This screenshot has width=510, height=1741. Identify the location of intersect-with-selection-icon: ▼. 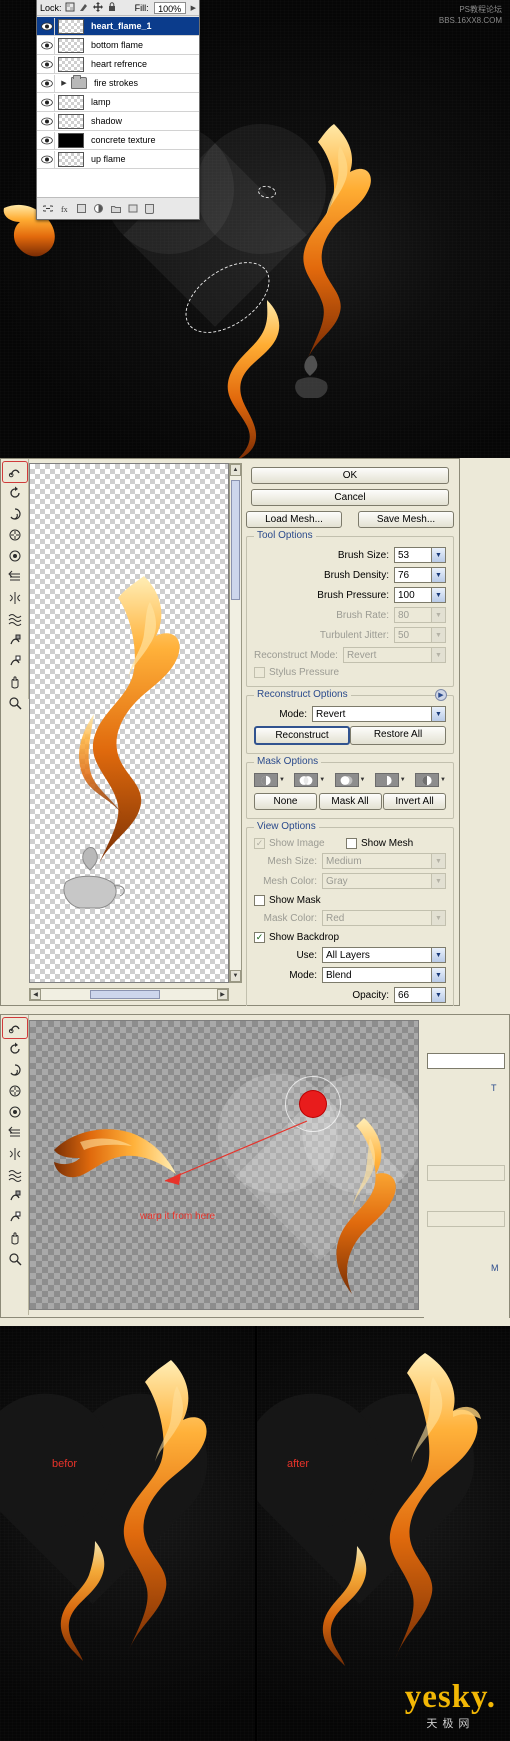
(390, 780).